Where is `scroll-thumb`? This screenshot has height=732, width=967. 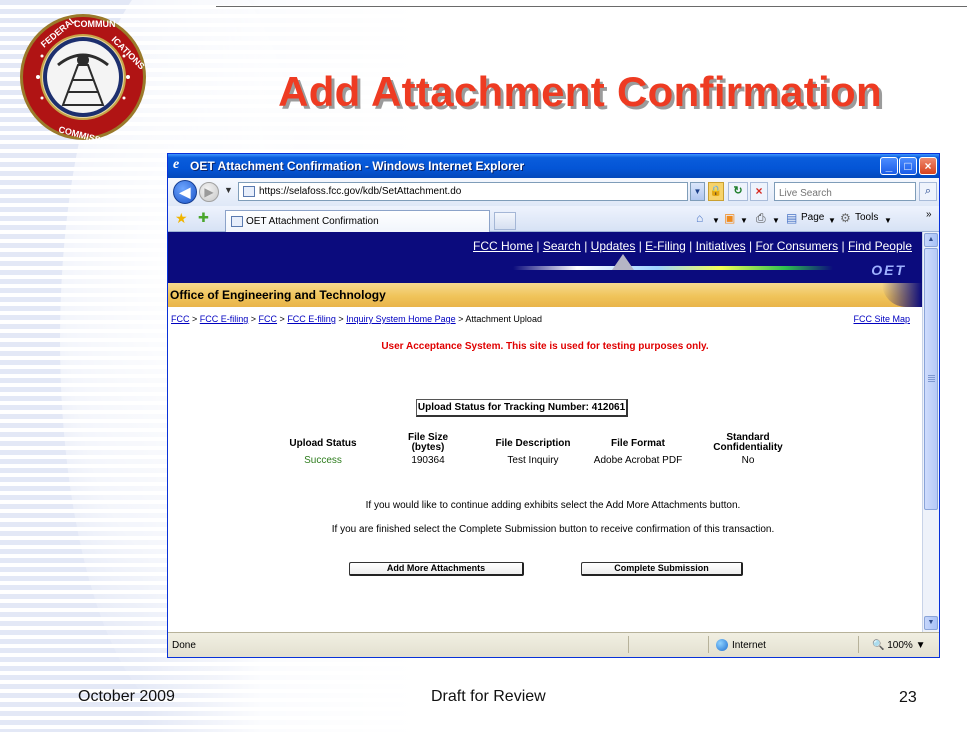
scroll-thumb is located at coordinates (931, 379).